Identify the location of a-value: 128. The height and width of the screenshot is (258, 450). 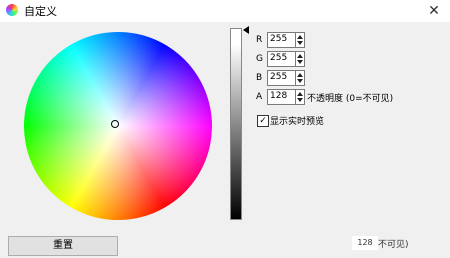
(278, 96).